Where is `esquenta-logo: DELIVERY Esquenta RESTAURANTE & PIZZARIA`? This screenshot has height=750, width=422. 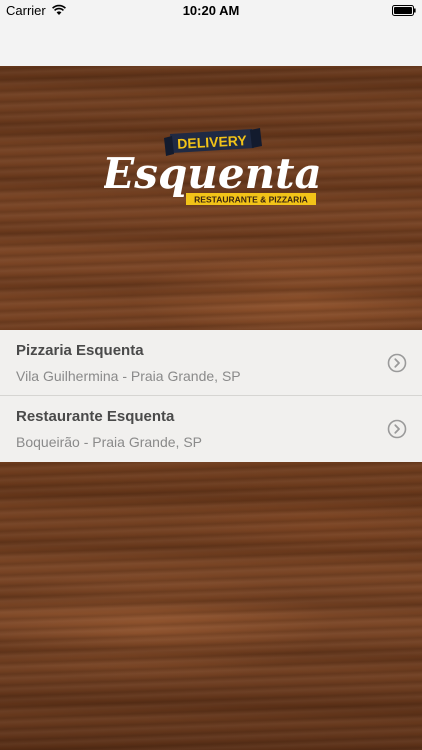
esquenta-logo: DELIVERY Esquenta RESTAURANTE & PIZZARIA is located at coordinates (212, 166).